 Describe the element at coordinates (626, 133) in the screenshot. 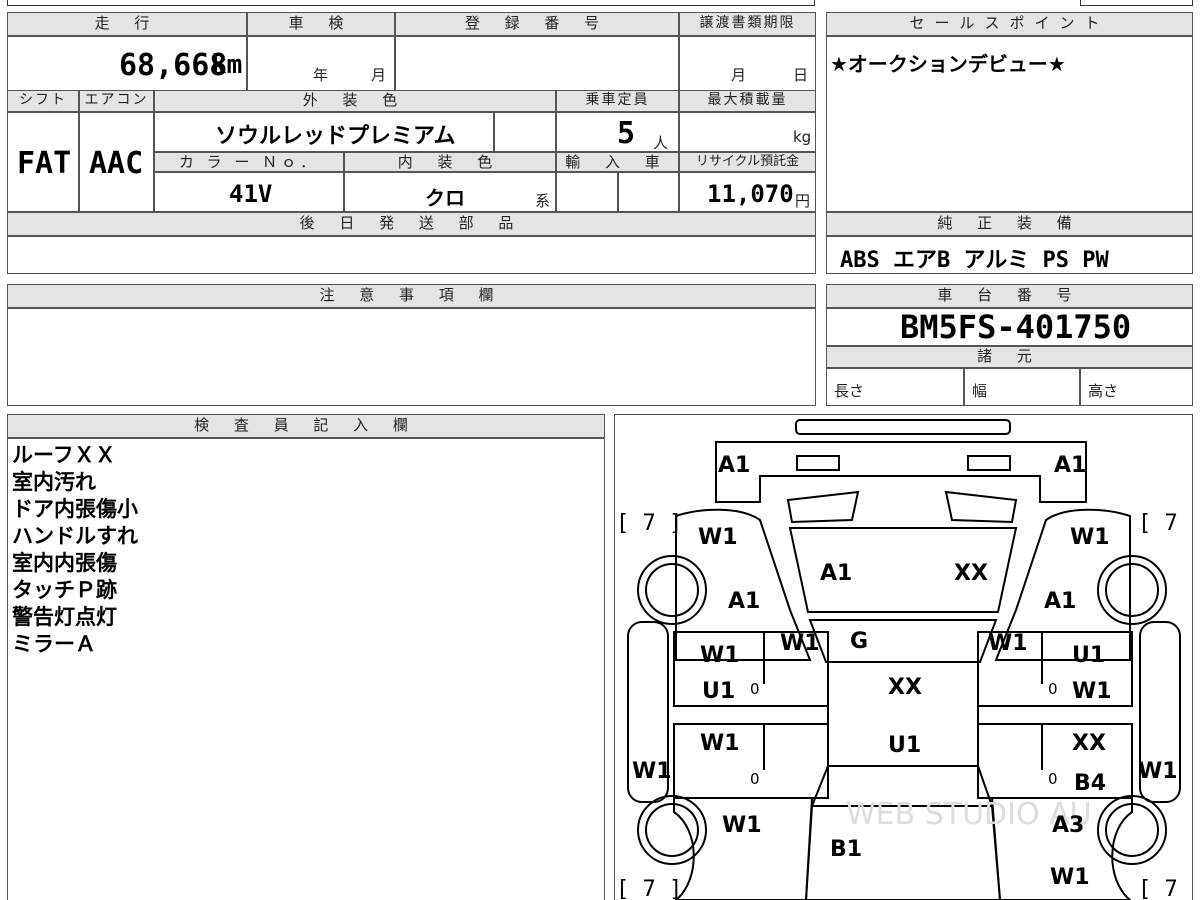

I see `capacity-value: 5` at that location.